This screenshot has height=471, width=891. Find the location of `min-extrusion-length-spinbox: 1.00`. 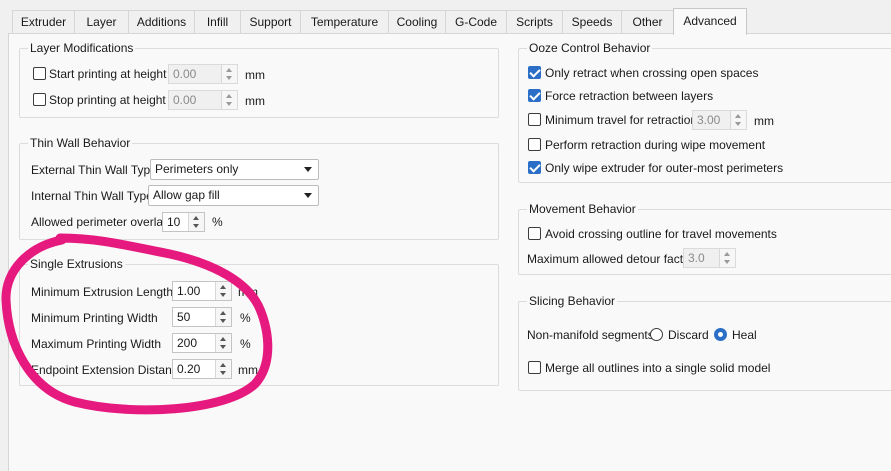

min-extrusion-length-spinbox: 1.00 is located at coordinates (202, 291).